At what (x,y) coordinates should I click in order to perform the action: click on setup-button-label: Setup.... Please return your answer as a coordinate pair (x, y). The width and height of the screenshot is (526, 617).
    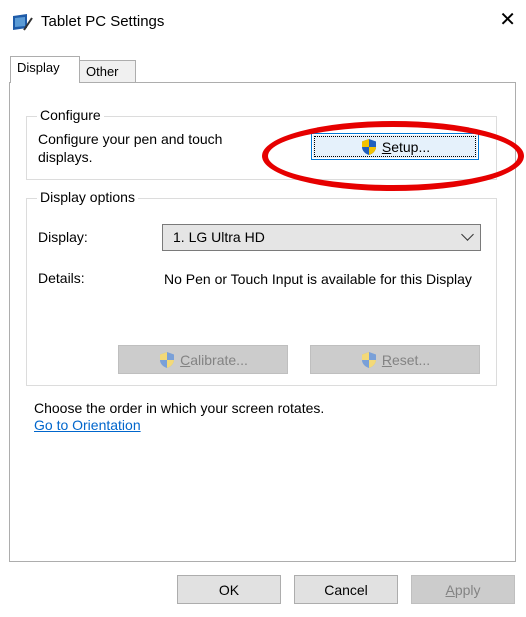
    Looking at the image, I should click on (406, 146).